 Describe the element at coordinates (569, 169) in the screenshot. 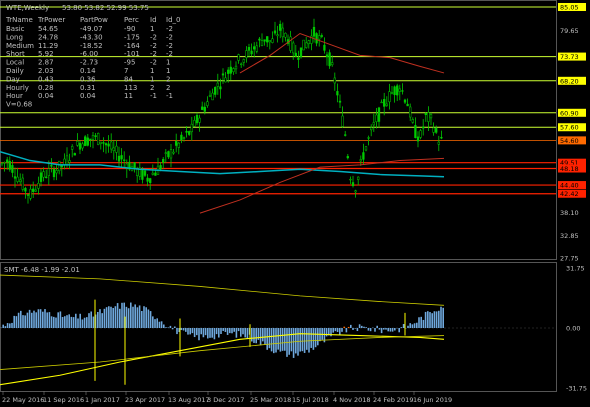

I see `price-tick-label: 48.18` at that location.